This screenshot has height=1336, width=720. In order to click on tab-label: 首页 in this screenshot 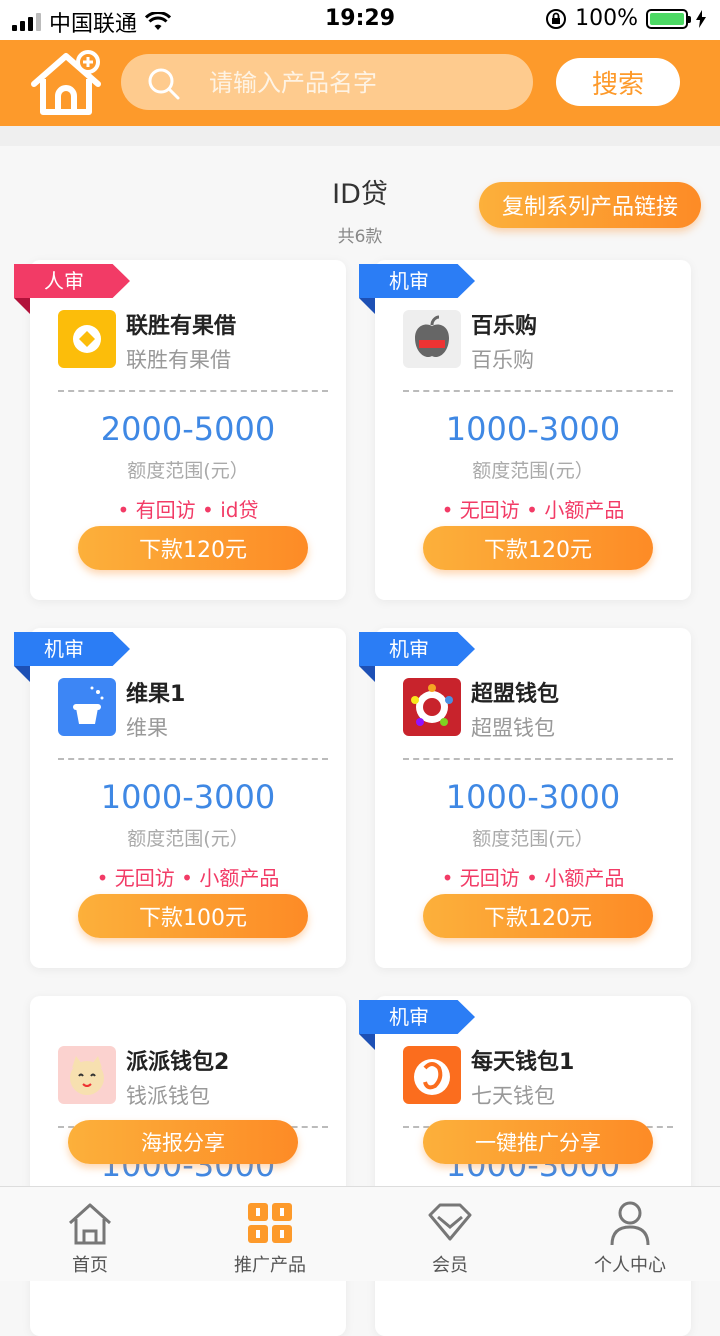, I will do `click(90, 1265)`.